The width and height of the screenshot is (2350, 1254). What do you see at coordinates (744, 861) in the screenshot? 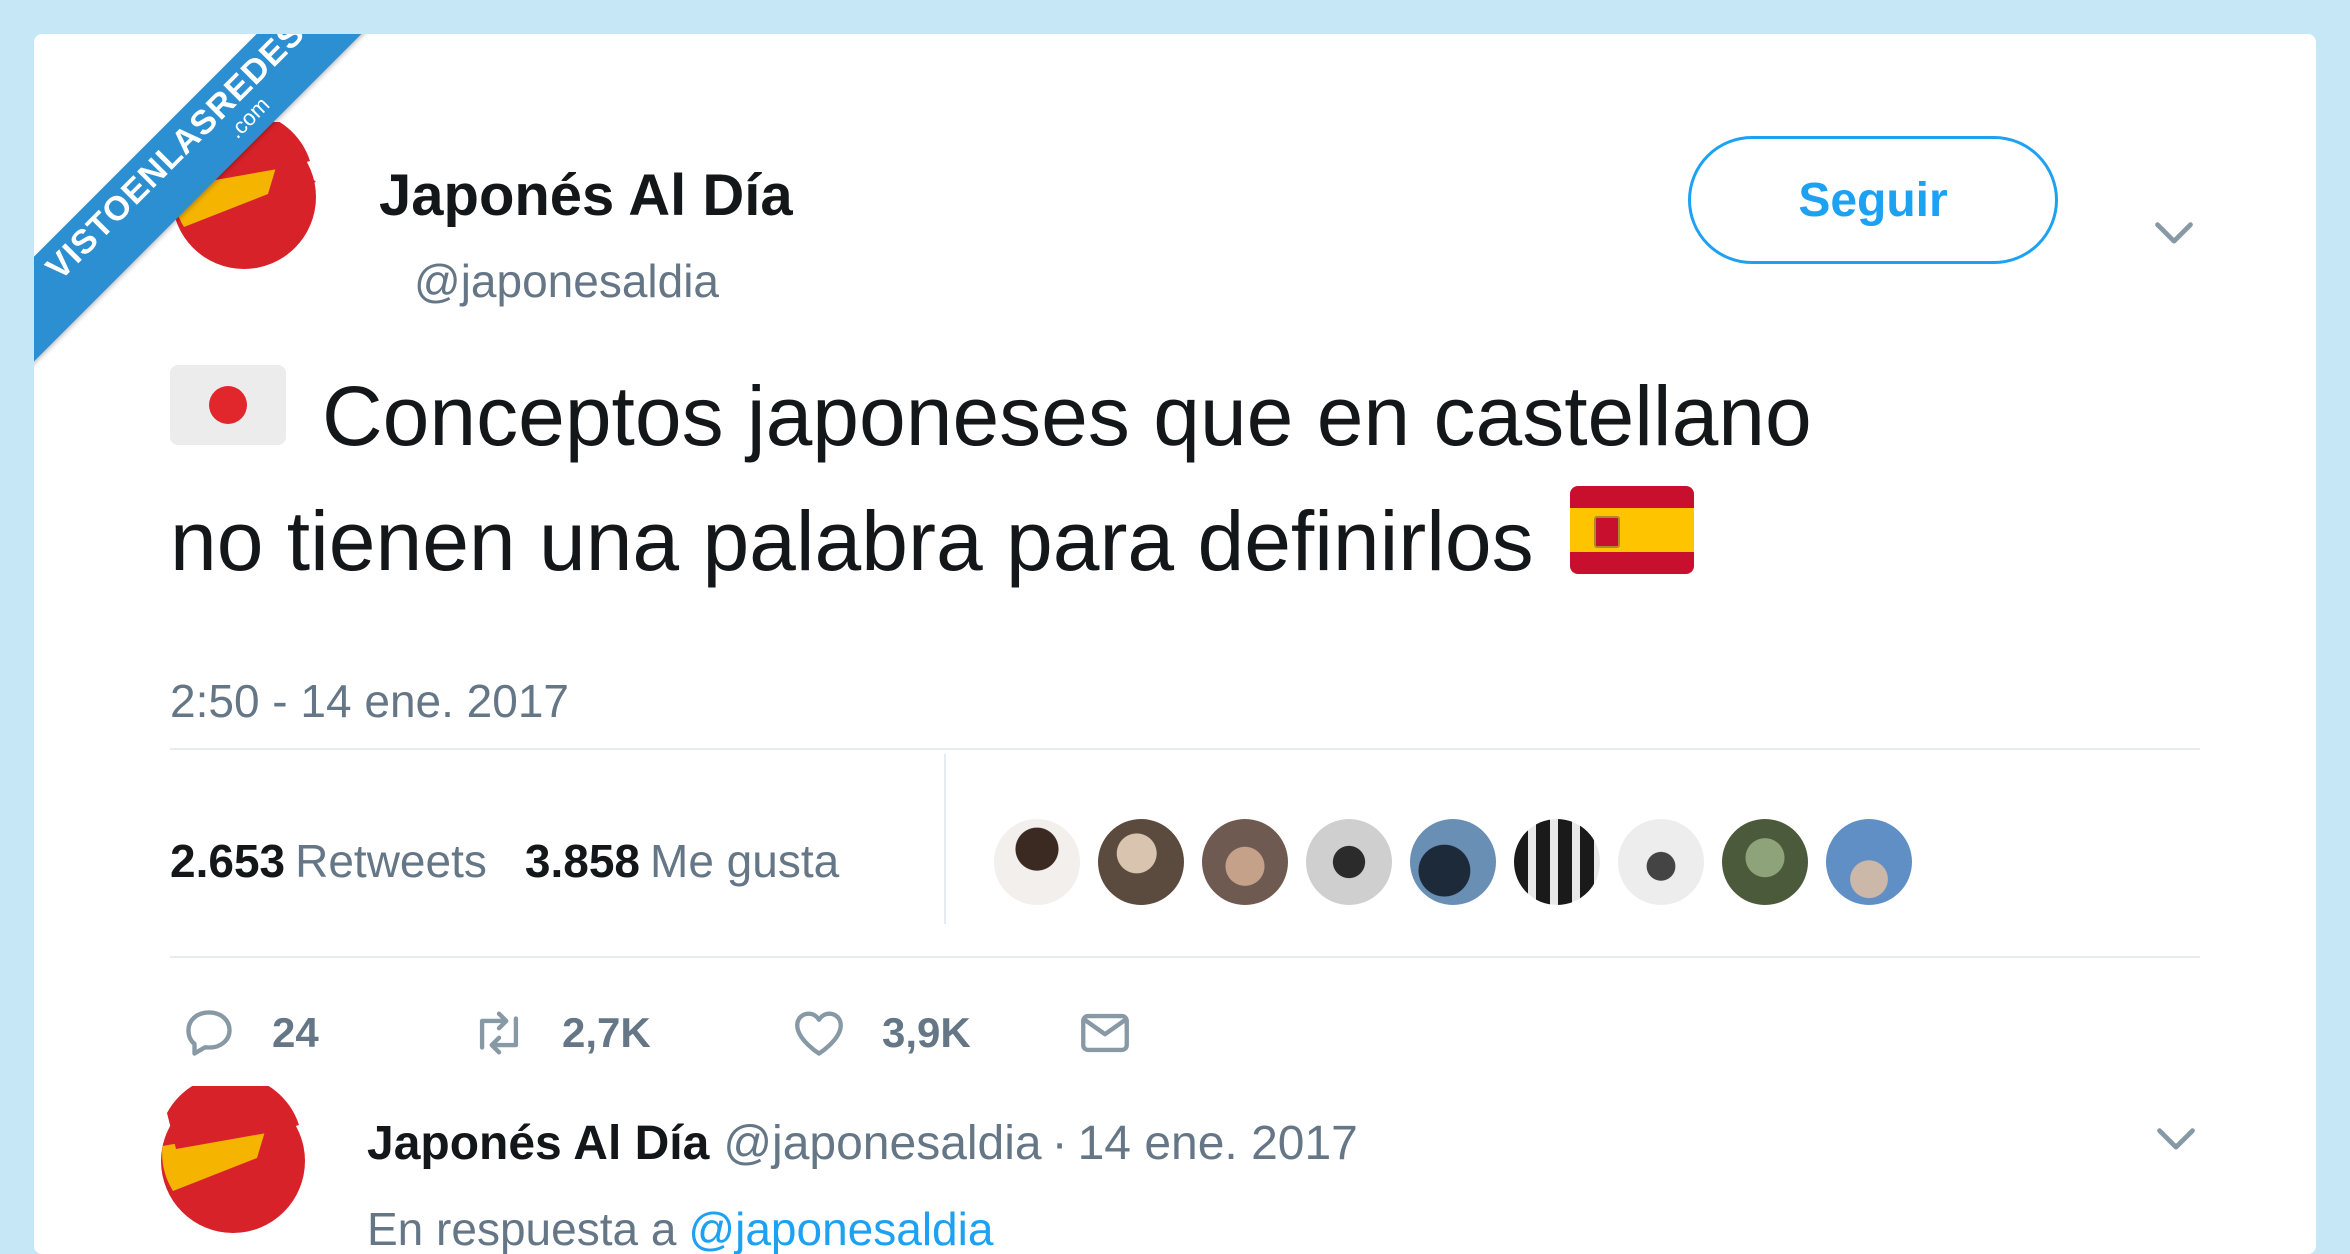
I see `likes-label: Me gusta` at bounding box center [744, 861].